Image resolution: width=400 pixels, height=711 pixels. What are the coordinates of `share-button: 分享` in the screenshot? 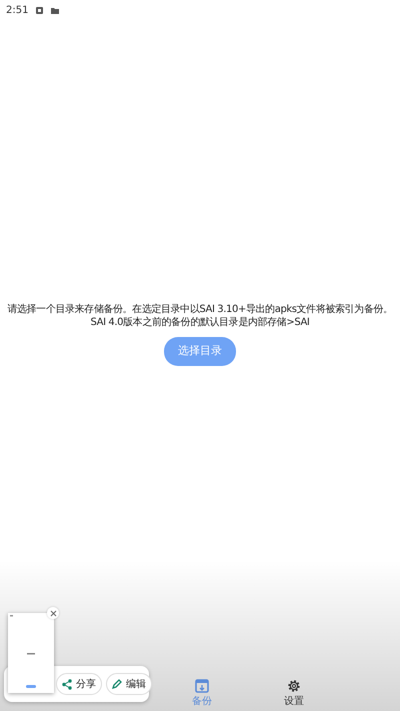 It's located at (79, 684).